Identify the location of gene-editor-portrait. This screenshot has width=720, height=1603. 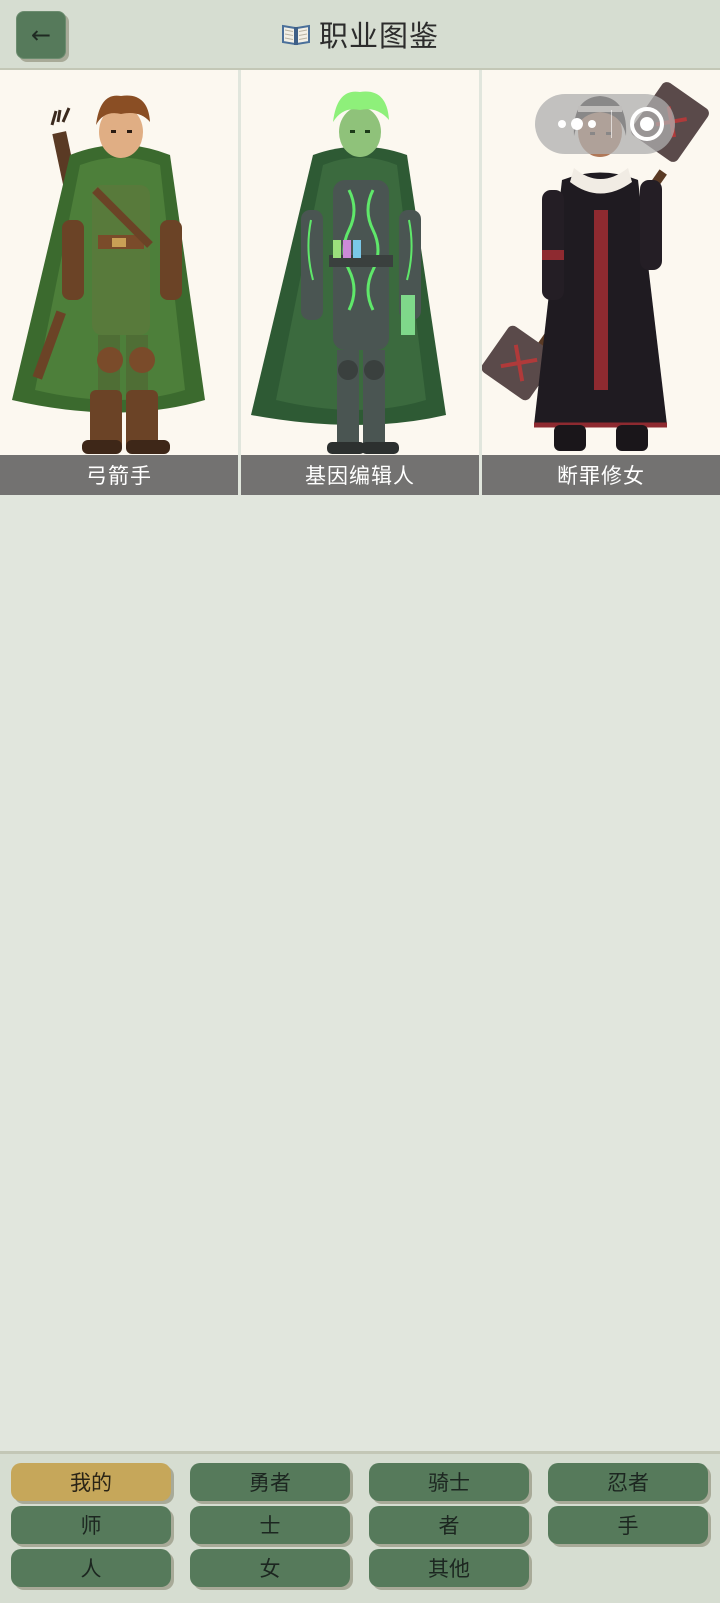
(348, 272).